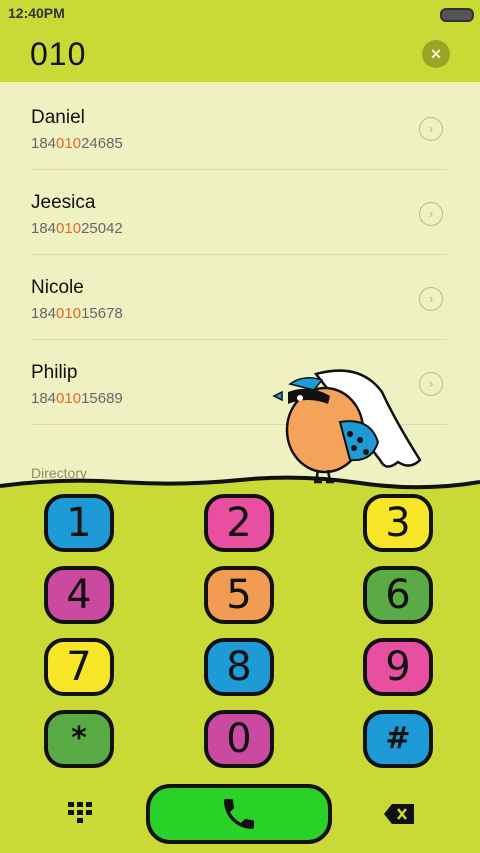 This screenshot has width=480, height=853. Describe the element at coordinates (57, 287) in the screenshot. I see `contact-name: Nicole` at that location.